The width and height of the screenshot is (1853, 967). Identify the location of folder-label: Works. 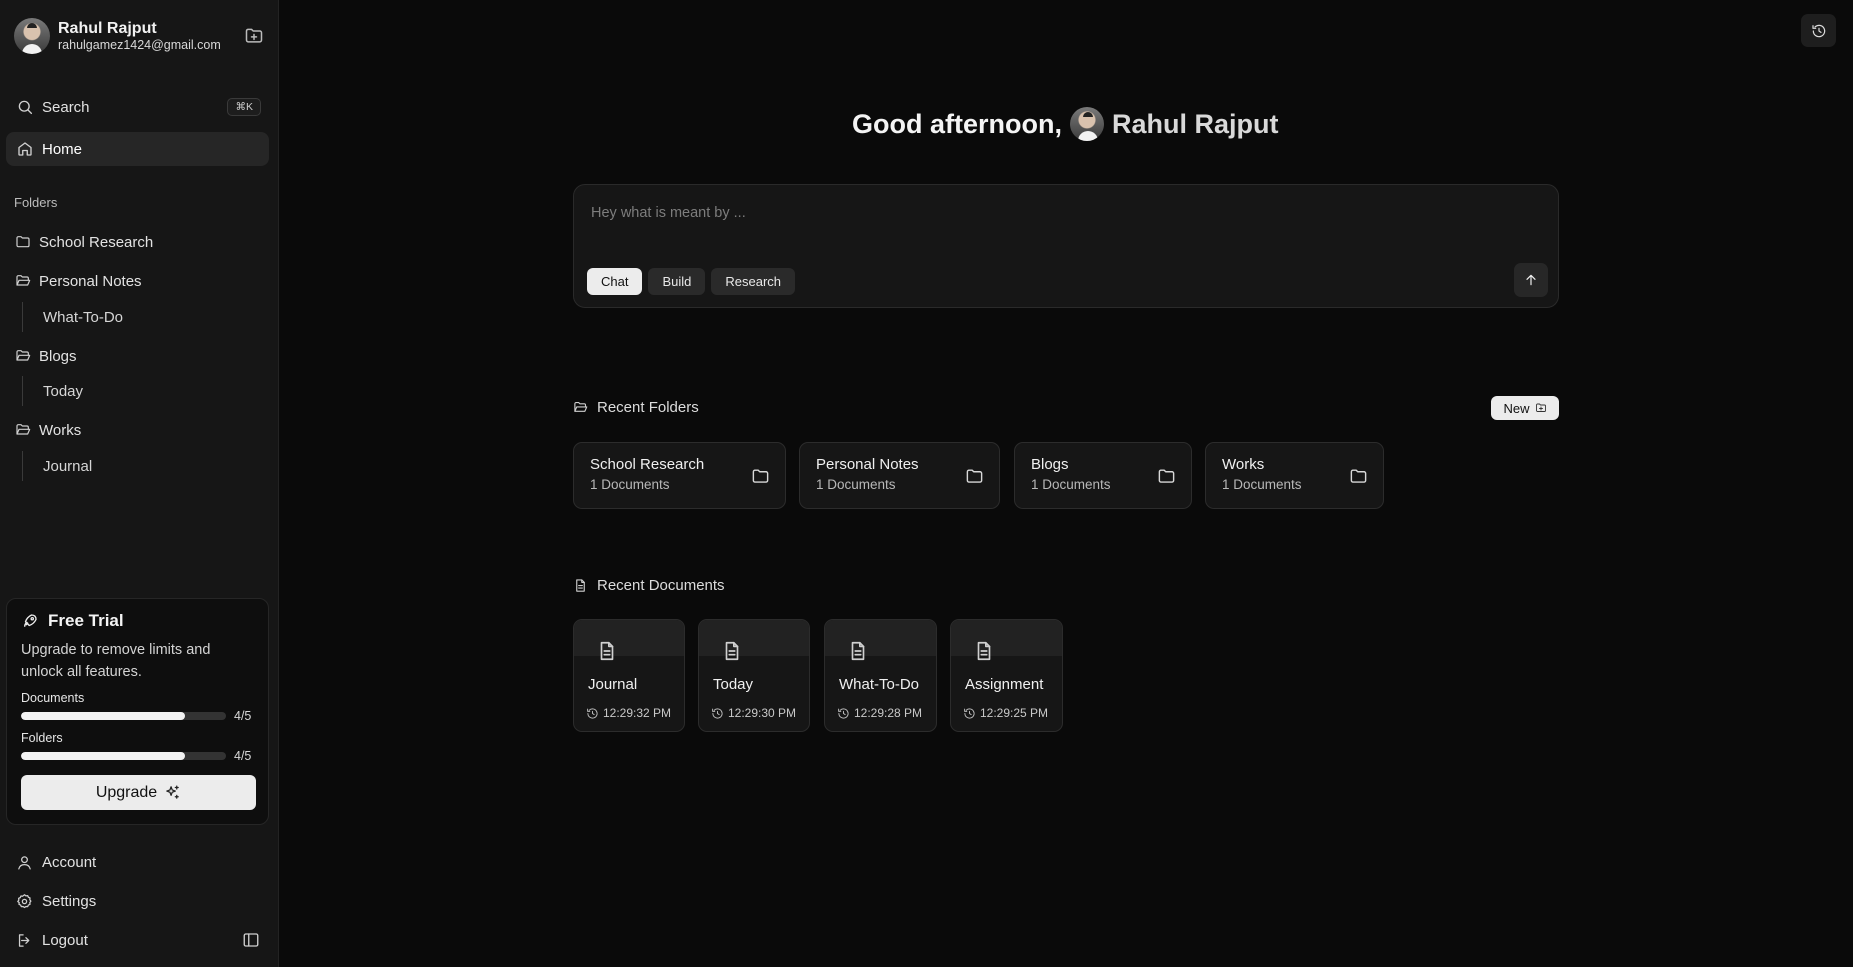
(60, 430).